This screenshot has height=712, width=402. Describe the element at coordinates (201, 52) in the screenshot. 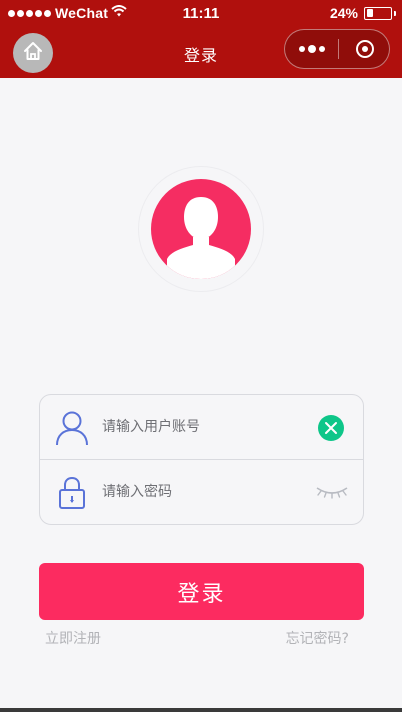

I see `navigation-bar: 登录` at that location.